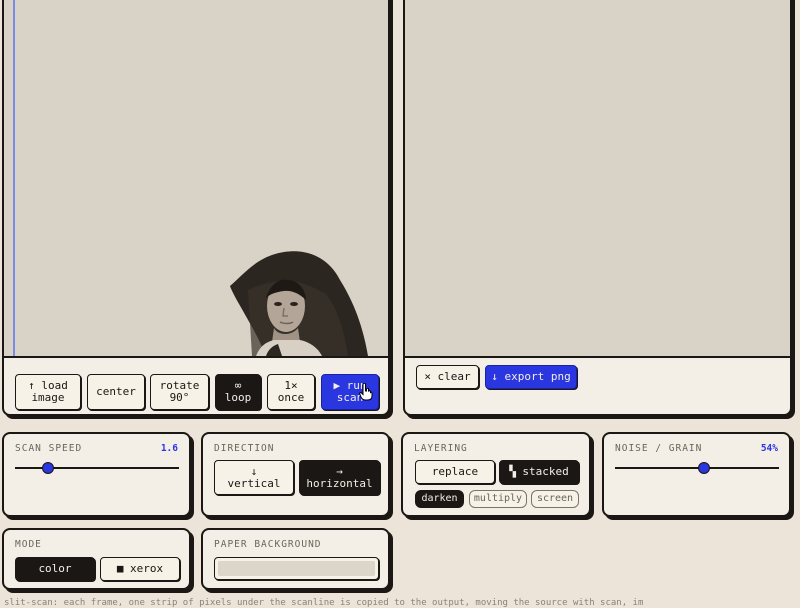  What do you see at coordinates (179, 392) in the screenshot?
I see `rotate-button: rotate 90°` at bounding box center [179, 392].